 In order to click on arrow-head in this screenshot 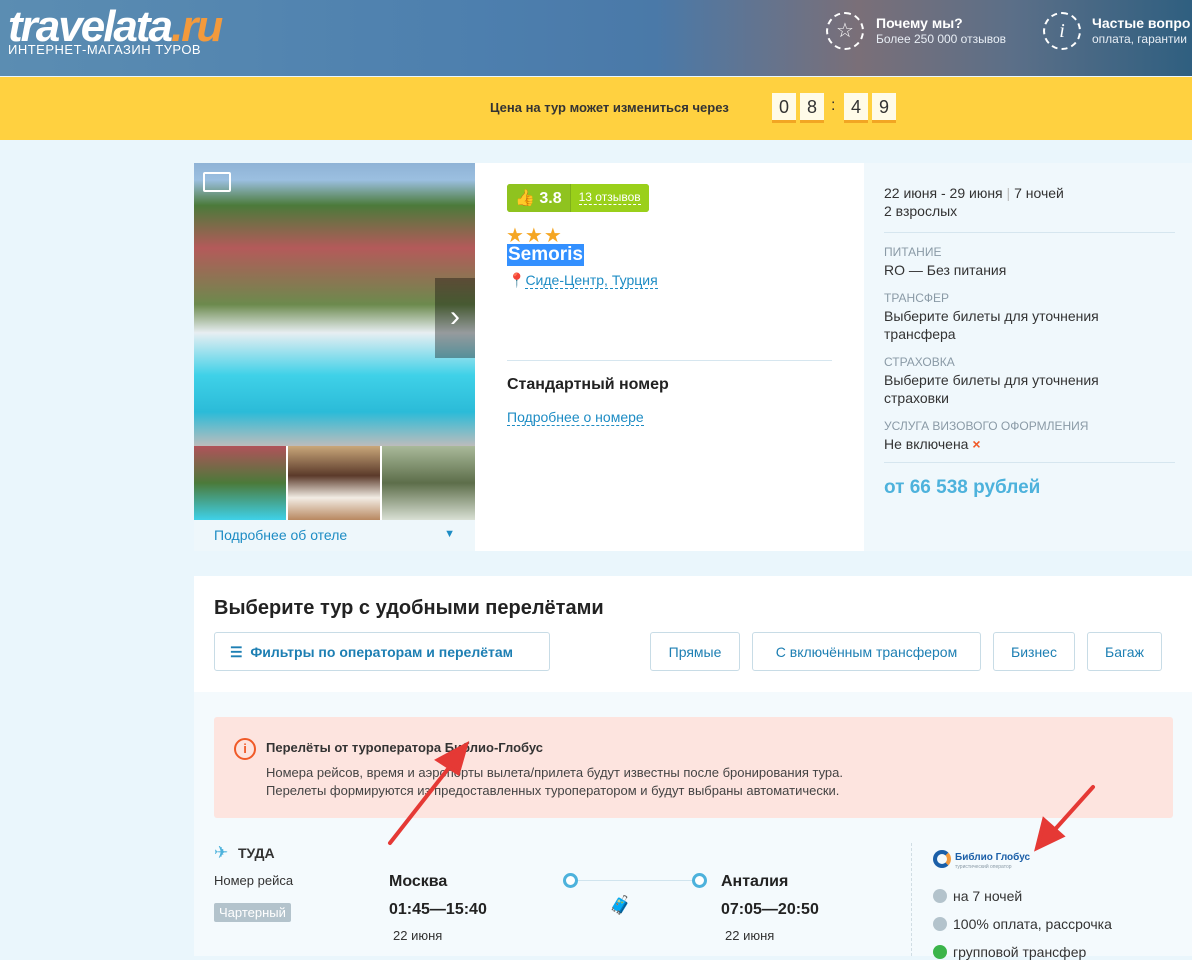, I will do `click(452, 759)`.